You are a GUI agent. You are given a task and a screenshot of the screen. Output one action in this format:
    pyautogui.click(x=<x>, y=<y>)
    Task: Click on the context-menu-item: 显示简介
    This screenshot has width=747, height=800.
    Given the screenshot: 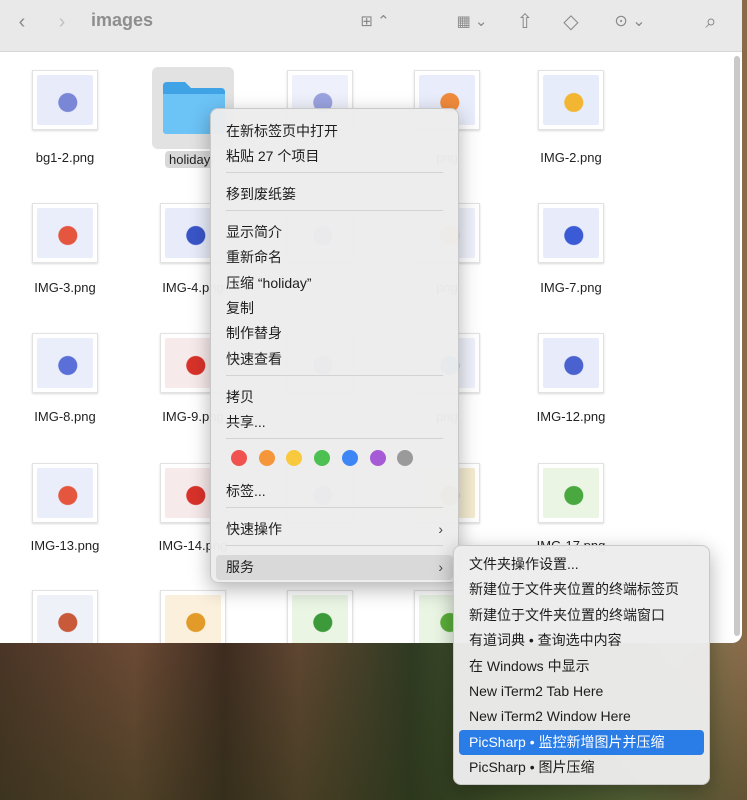 What is the action you would take?
    pyautogui.click(x=334, y=232)
    